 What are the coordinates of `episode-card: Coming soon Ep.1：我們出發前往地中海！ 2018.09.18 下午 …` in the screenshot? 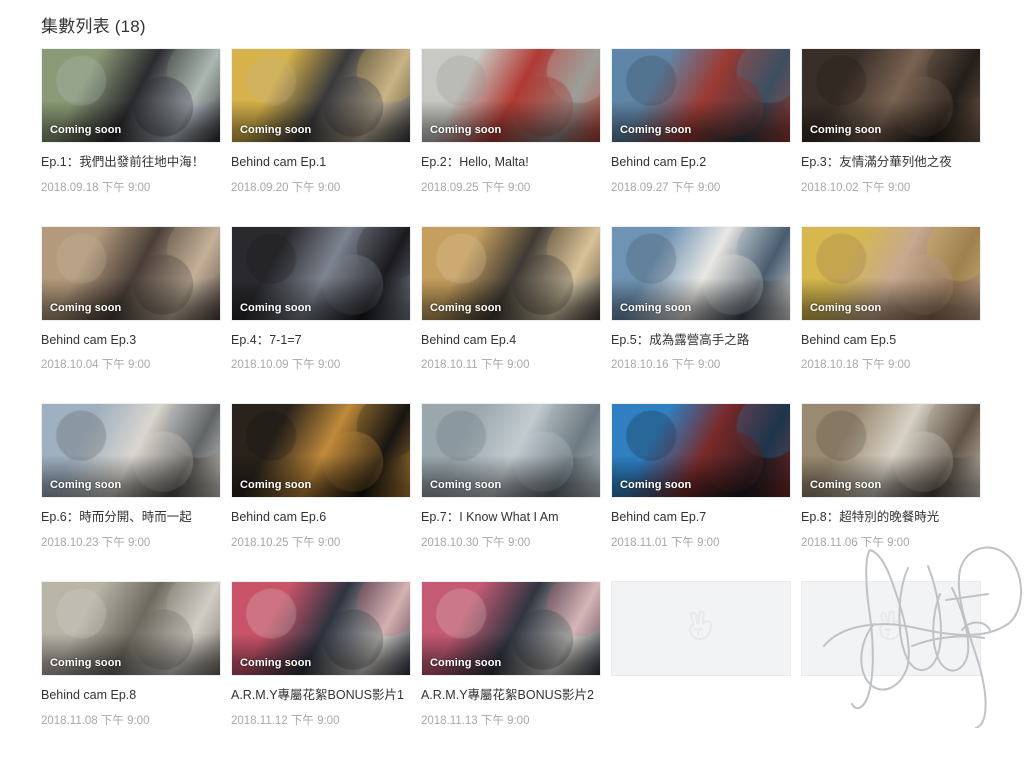 It's located at (131, 121).